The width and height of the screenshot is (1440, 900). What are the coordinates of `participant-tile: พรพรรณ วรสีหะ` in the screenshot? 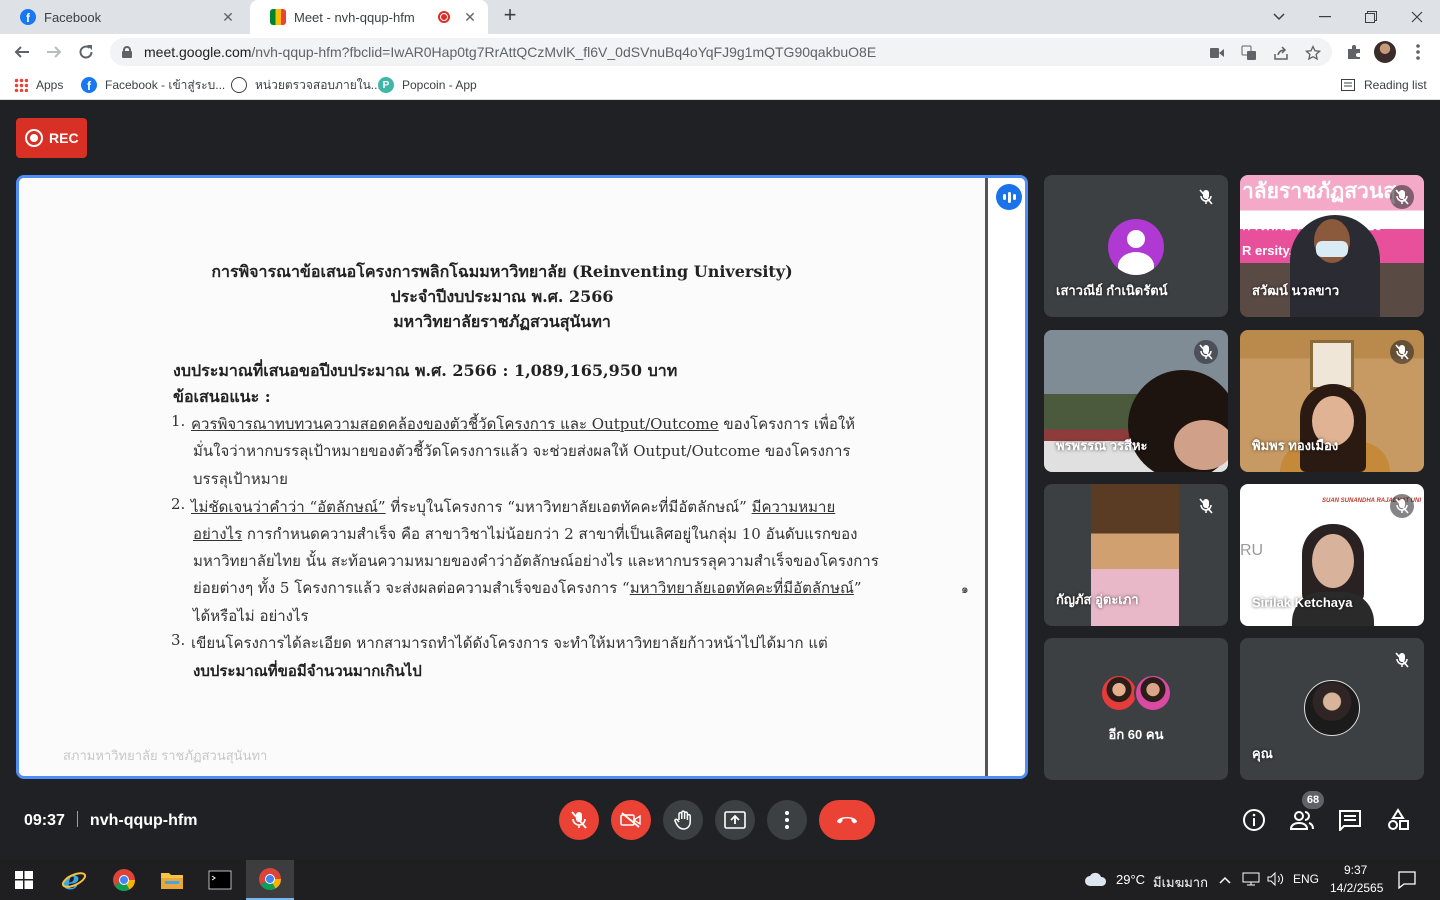 It's located at (1136, 401).